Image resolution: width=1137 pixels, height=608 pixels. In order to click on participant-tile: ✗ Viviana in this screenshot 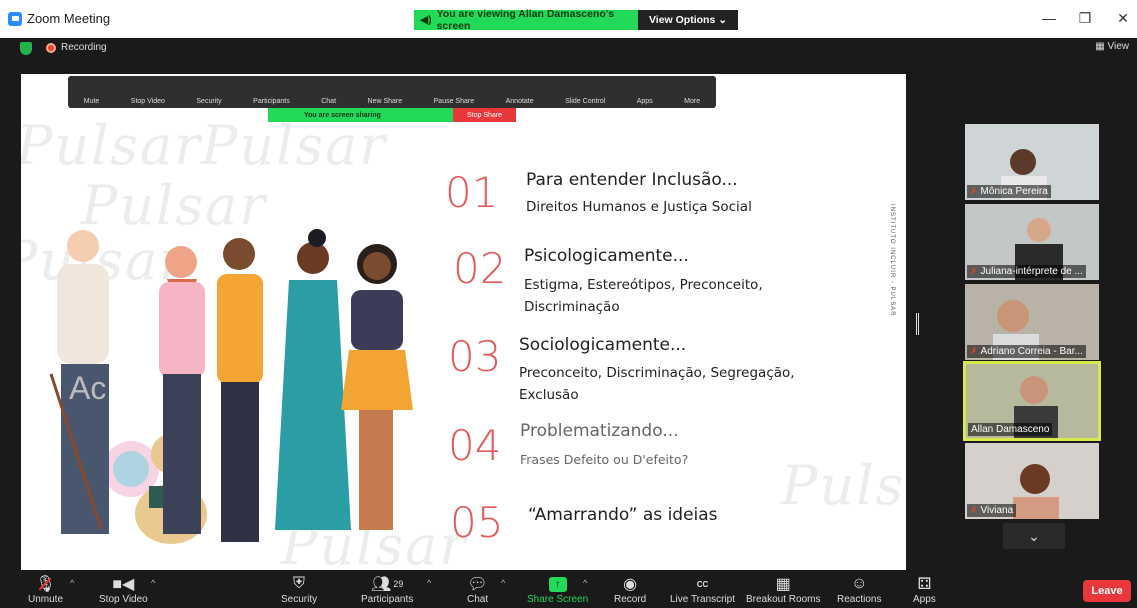, I will do `click(1032, 481)`.